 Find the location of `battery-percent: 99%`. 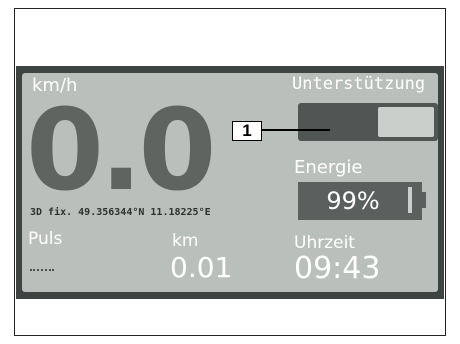

battery-percent: 99% is located at coordinates (353, 201).